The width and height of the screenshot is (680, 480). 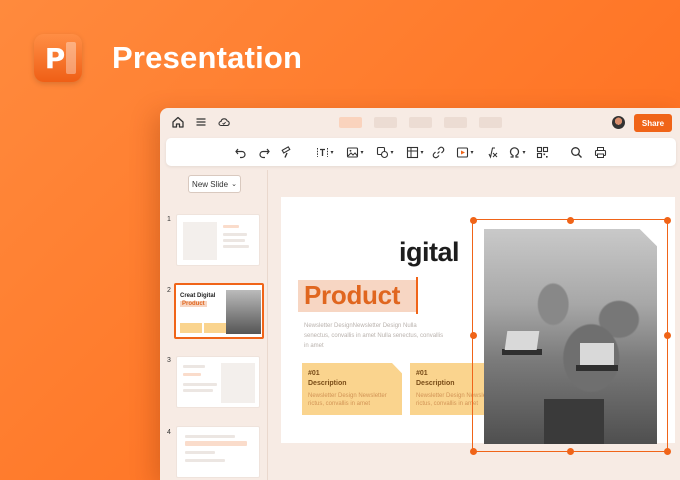 I want to click on new-slide-button: New Slide ⌄, so click(x=214, y=184).